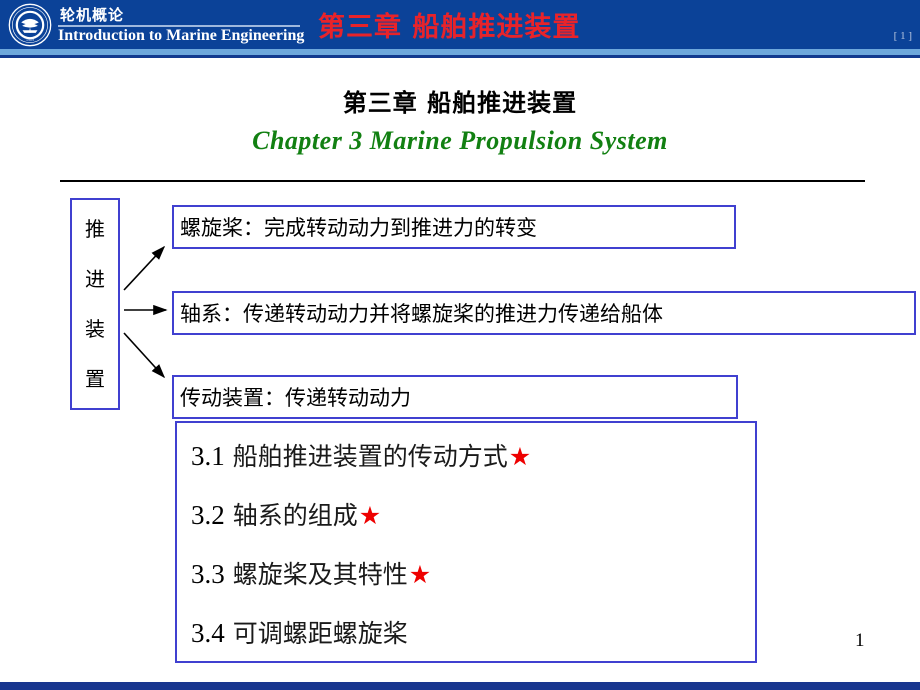 This screenshot has width=920, height=690. Describe the element at coordinates (95, 279) in the screenshot. I see `root-char-1: 进` at that location.